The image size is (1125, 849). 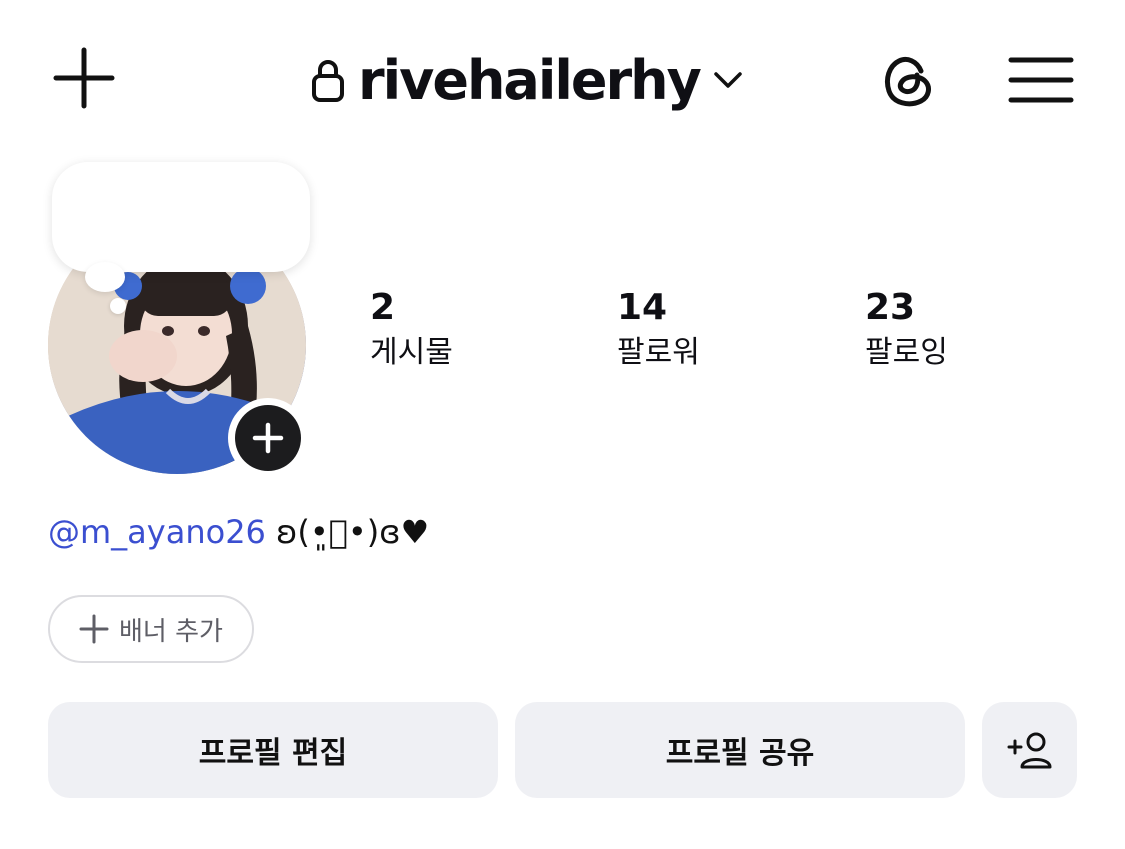 I want to click on add-banner-button: 배너 추가, so click(x=151, y=629).